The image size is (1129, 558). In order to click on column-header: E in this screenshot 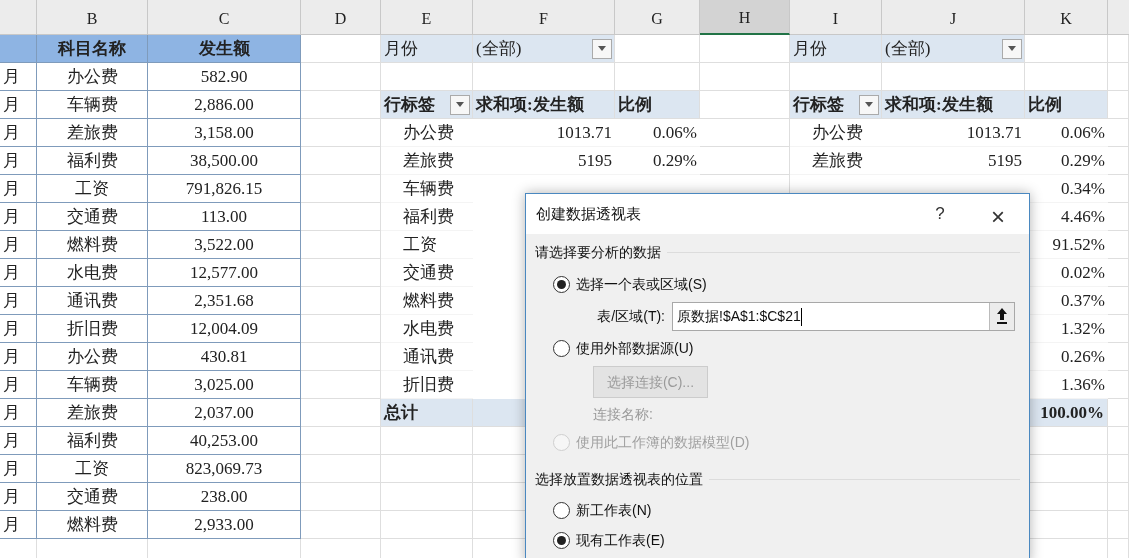, I will do `click(427, 17)`.